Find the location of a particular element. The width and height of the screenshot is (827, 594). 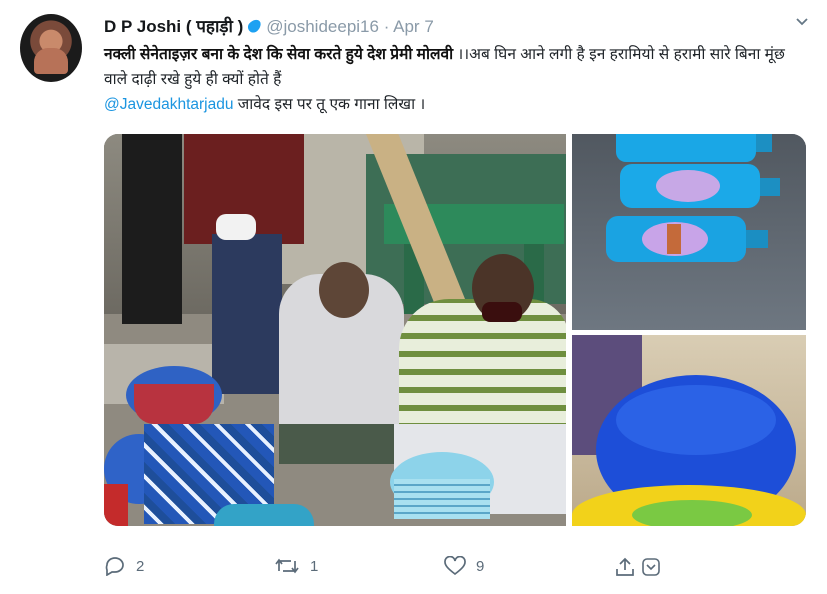

share-icon is located at coordinates (625, 569).